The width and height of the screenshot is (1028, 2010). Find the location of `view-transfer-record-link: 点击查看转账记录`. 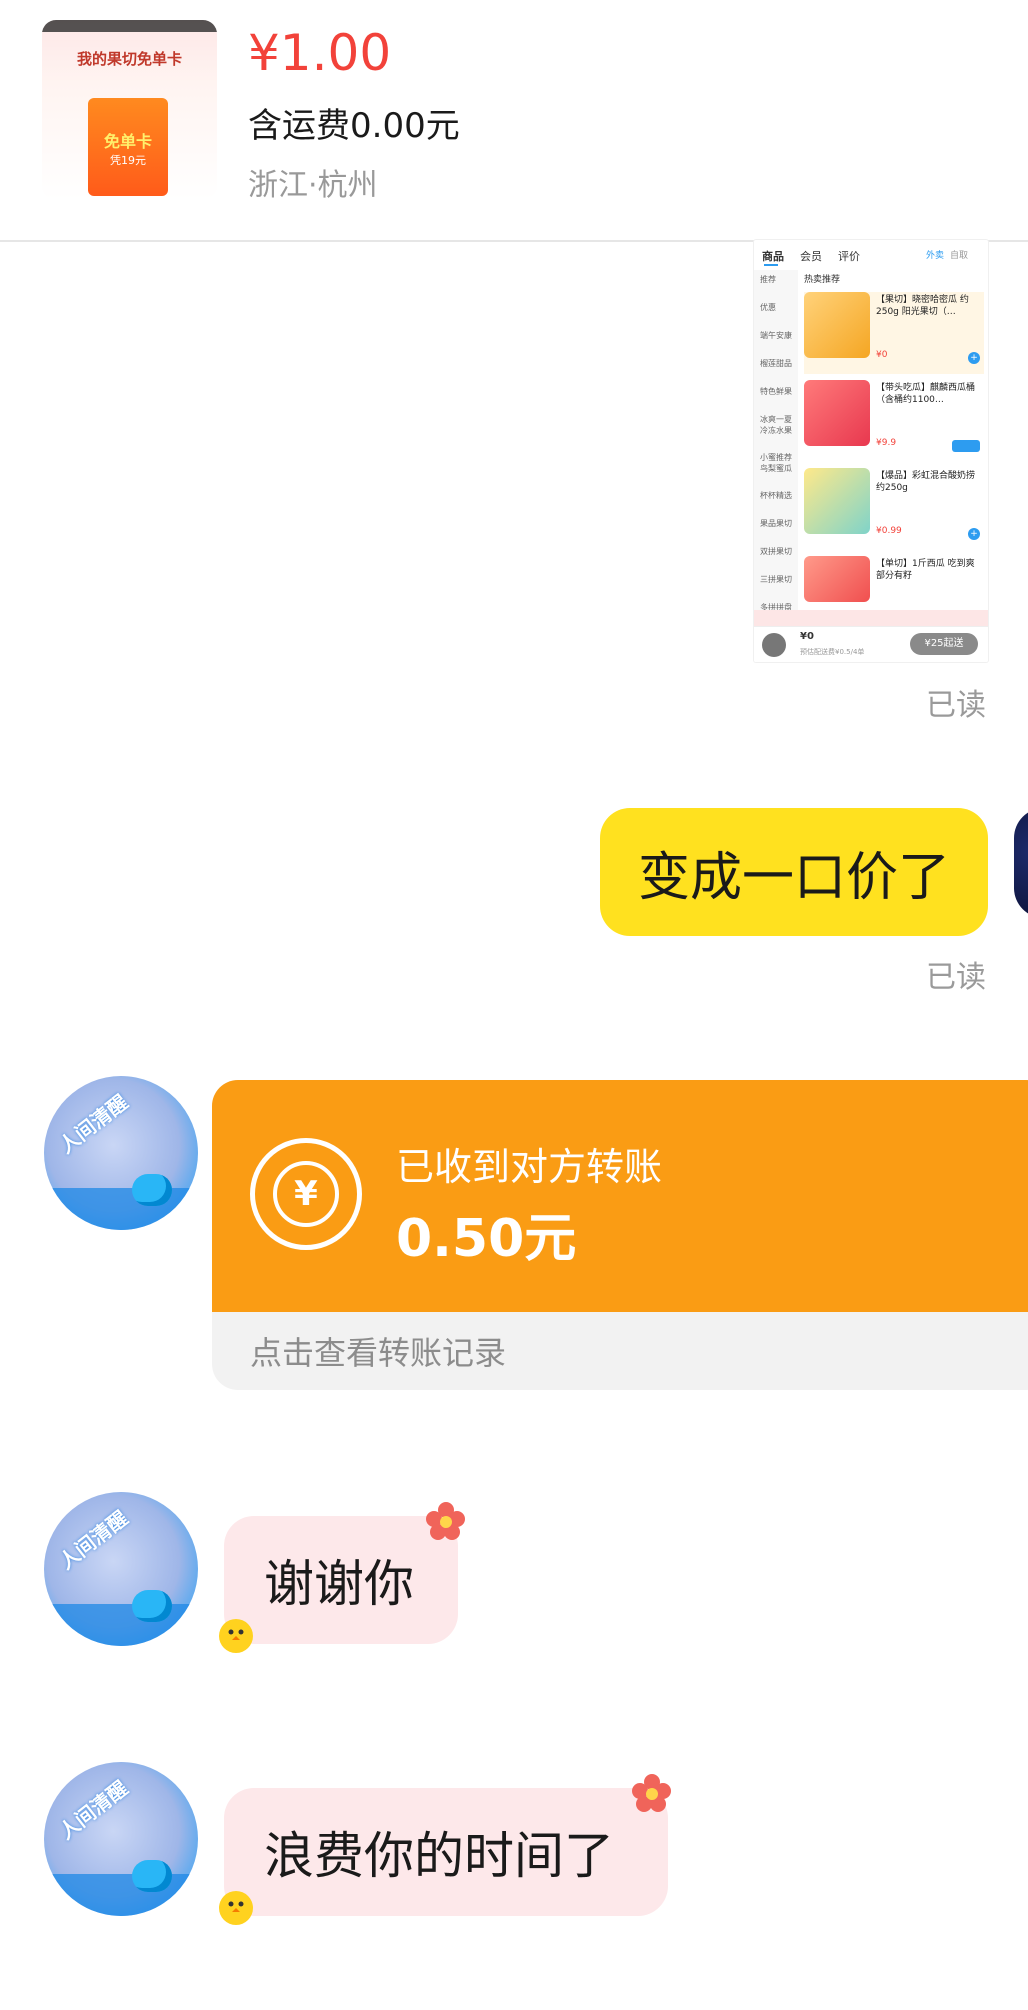

view-transfer-record-link: 点击查看转账记录 is located at coordinates (378, 1351).